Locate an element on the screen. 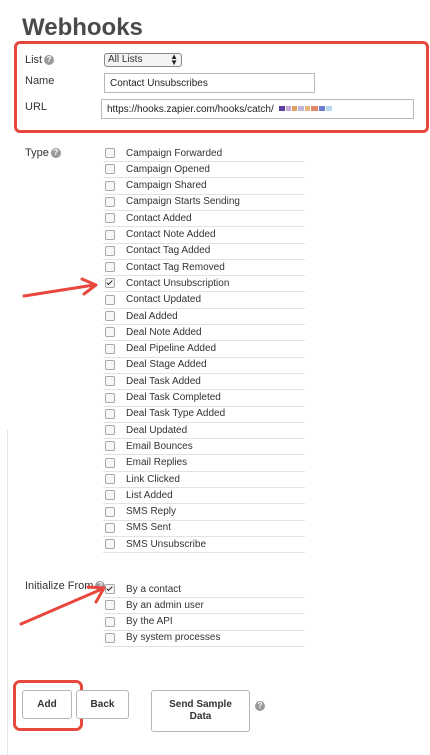 This screenshot has height=755, width=430. checkbox-label: Contact Added is located at coordinates (159, 218).